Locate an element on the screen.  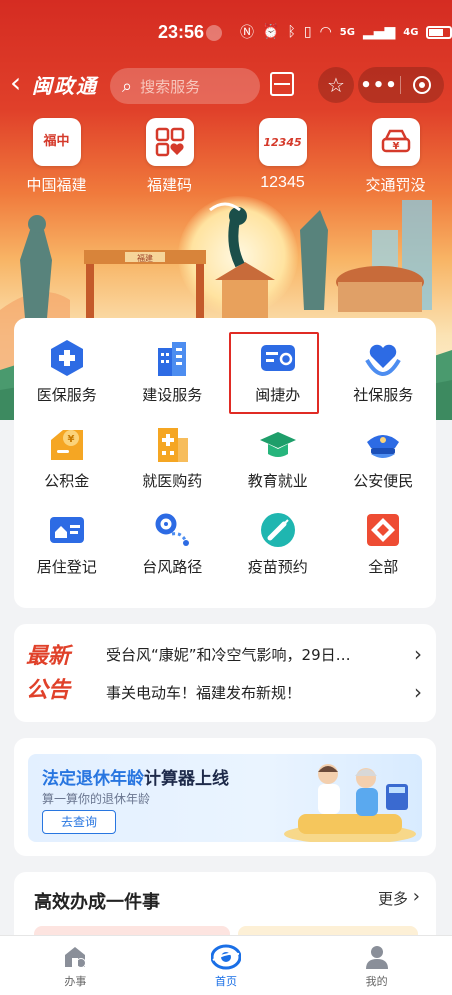
status-icons: Ⓝ ⏰ ᛒ ▯ ◠ 5G ▂▄▆ 4G is located at coordinates (346, 32).